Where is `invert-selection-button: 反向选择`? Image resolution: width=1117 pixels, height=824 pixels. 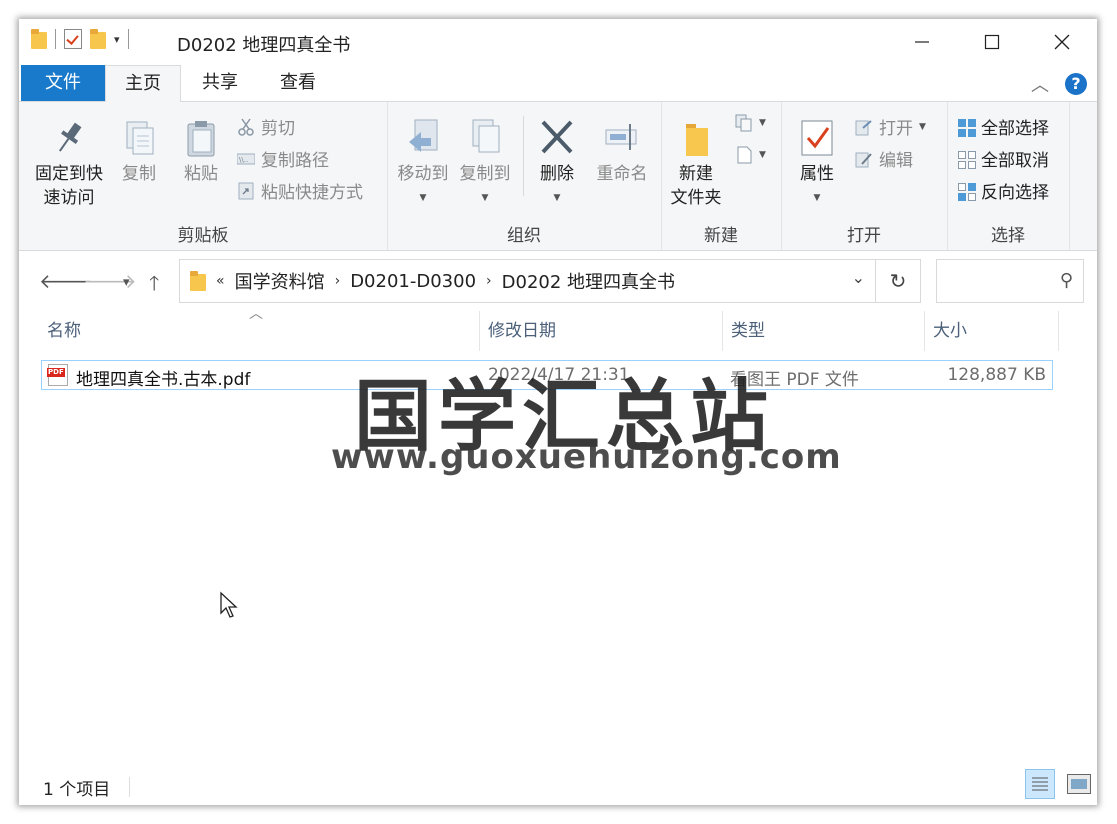 invert-selection-button: 反向选择 is located at coordinates (1003, 190).